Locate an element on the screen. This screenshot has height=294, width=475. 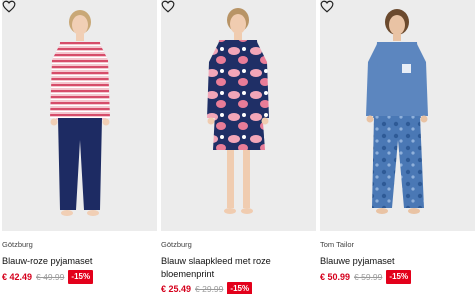
price-row: € 25.49 € 29.99 -15% is located at coordinates (207, 288).